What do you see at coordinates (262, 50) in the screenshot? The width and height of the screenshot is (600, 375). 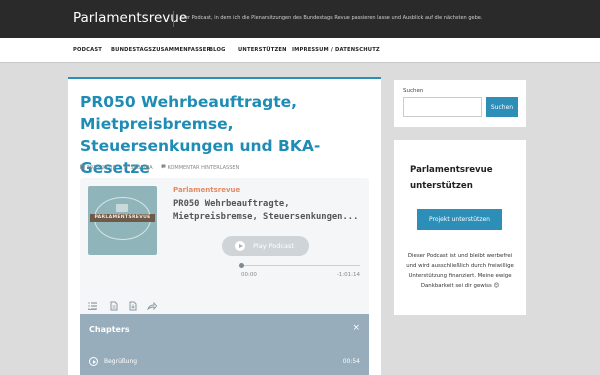 I see `nav-item-unterstuetzen: UNTERSTÜTZEN` at bounding box center [262, 50].